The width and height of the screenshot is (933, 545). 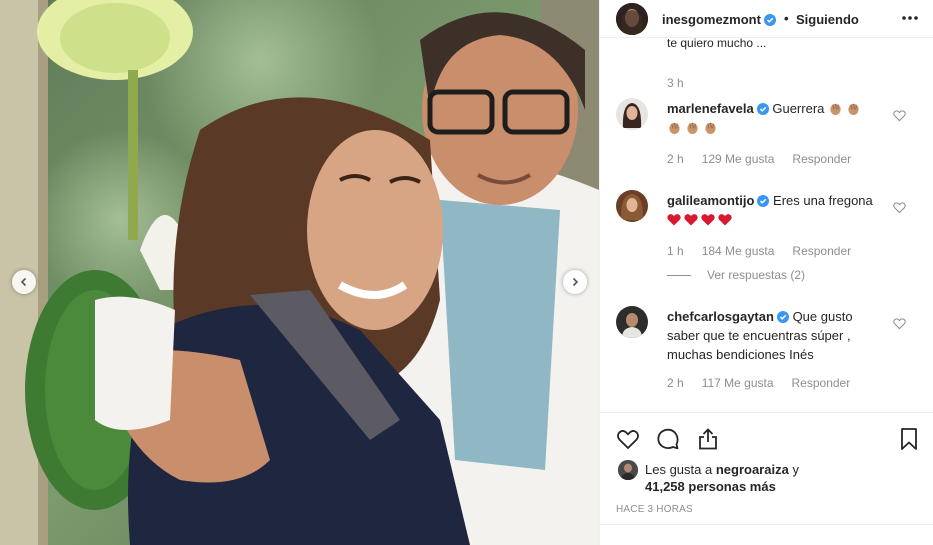 What do you see at coordinates (679, 469) in the screenshot?
I see `likes-prefix: Les gusta a` at bounding box center [679, 469].